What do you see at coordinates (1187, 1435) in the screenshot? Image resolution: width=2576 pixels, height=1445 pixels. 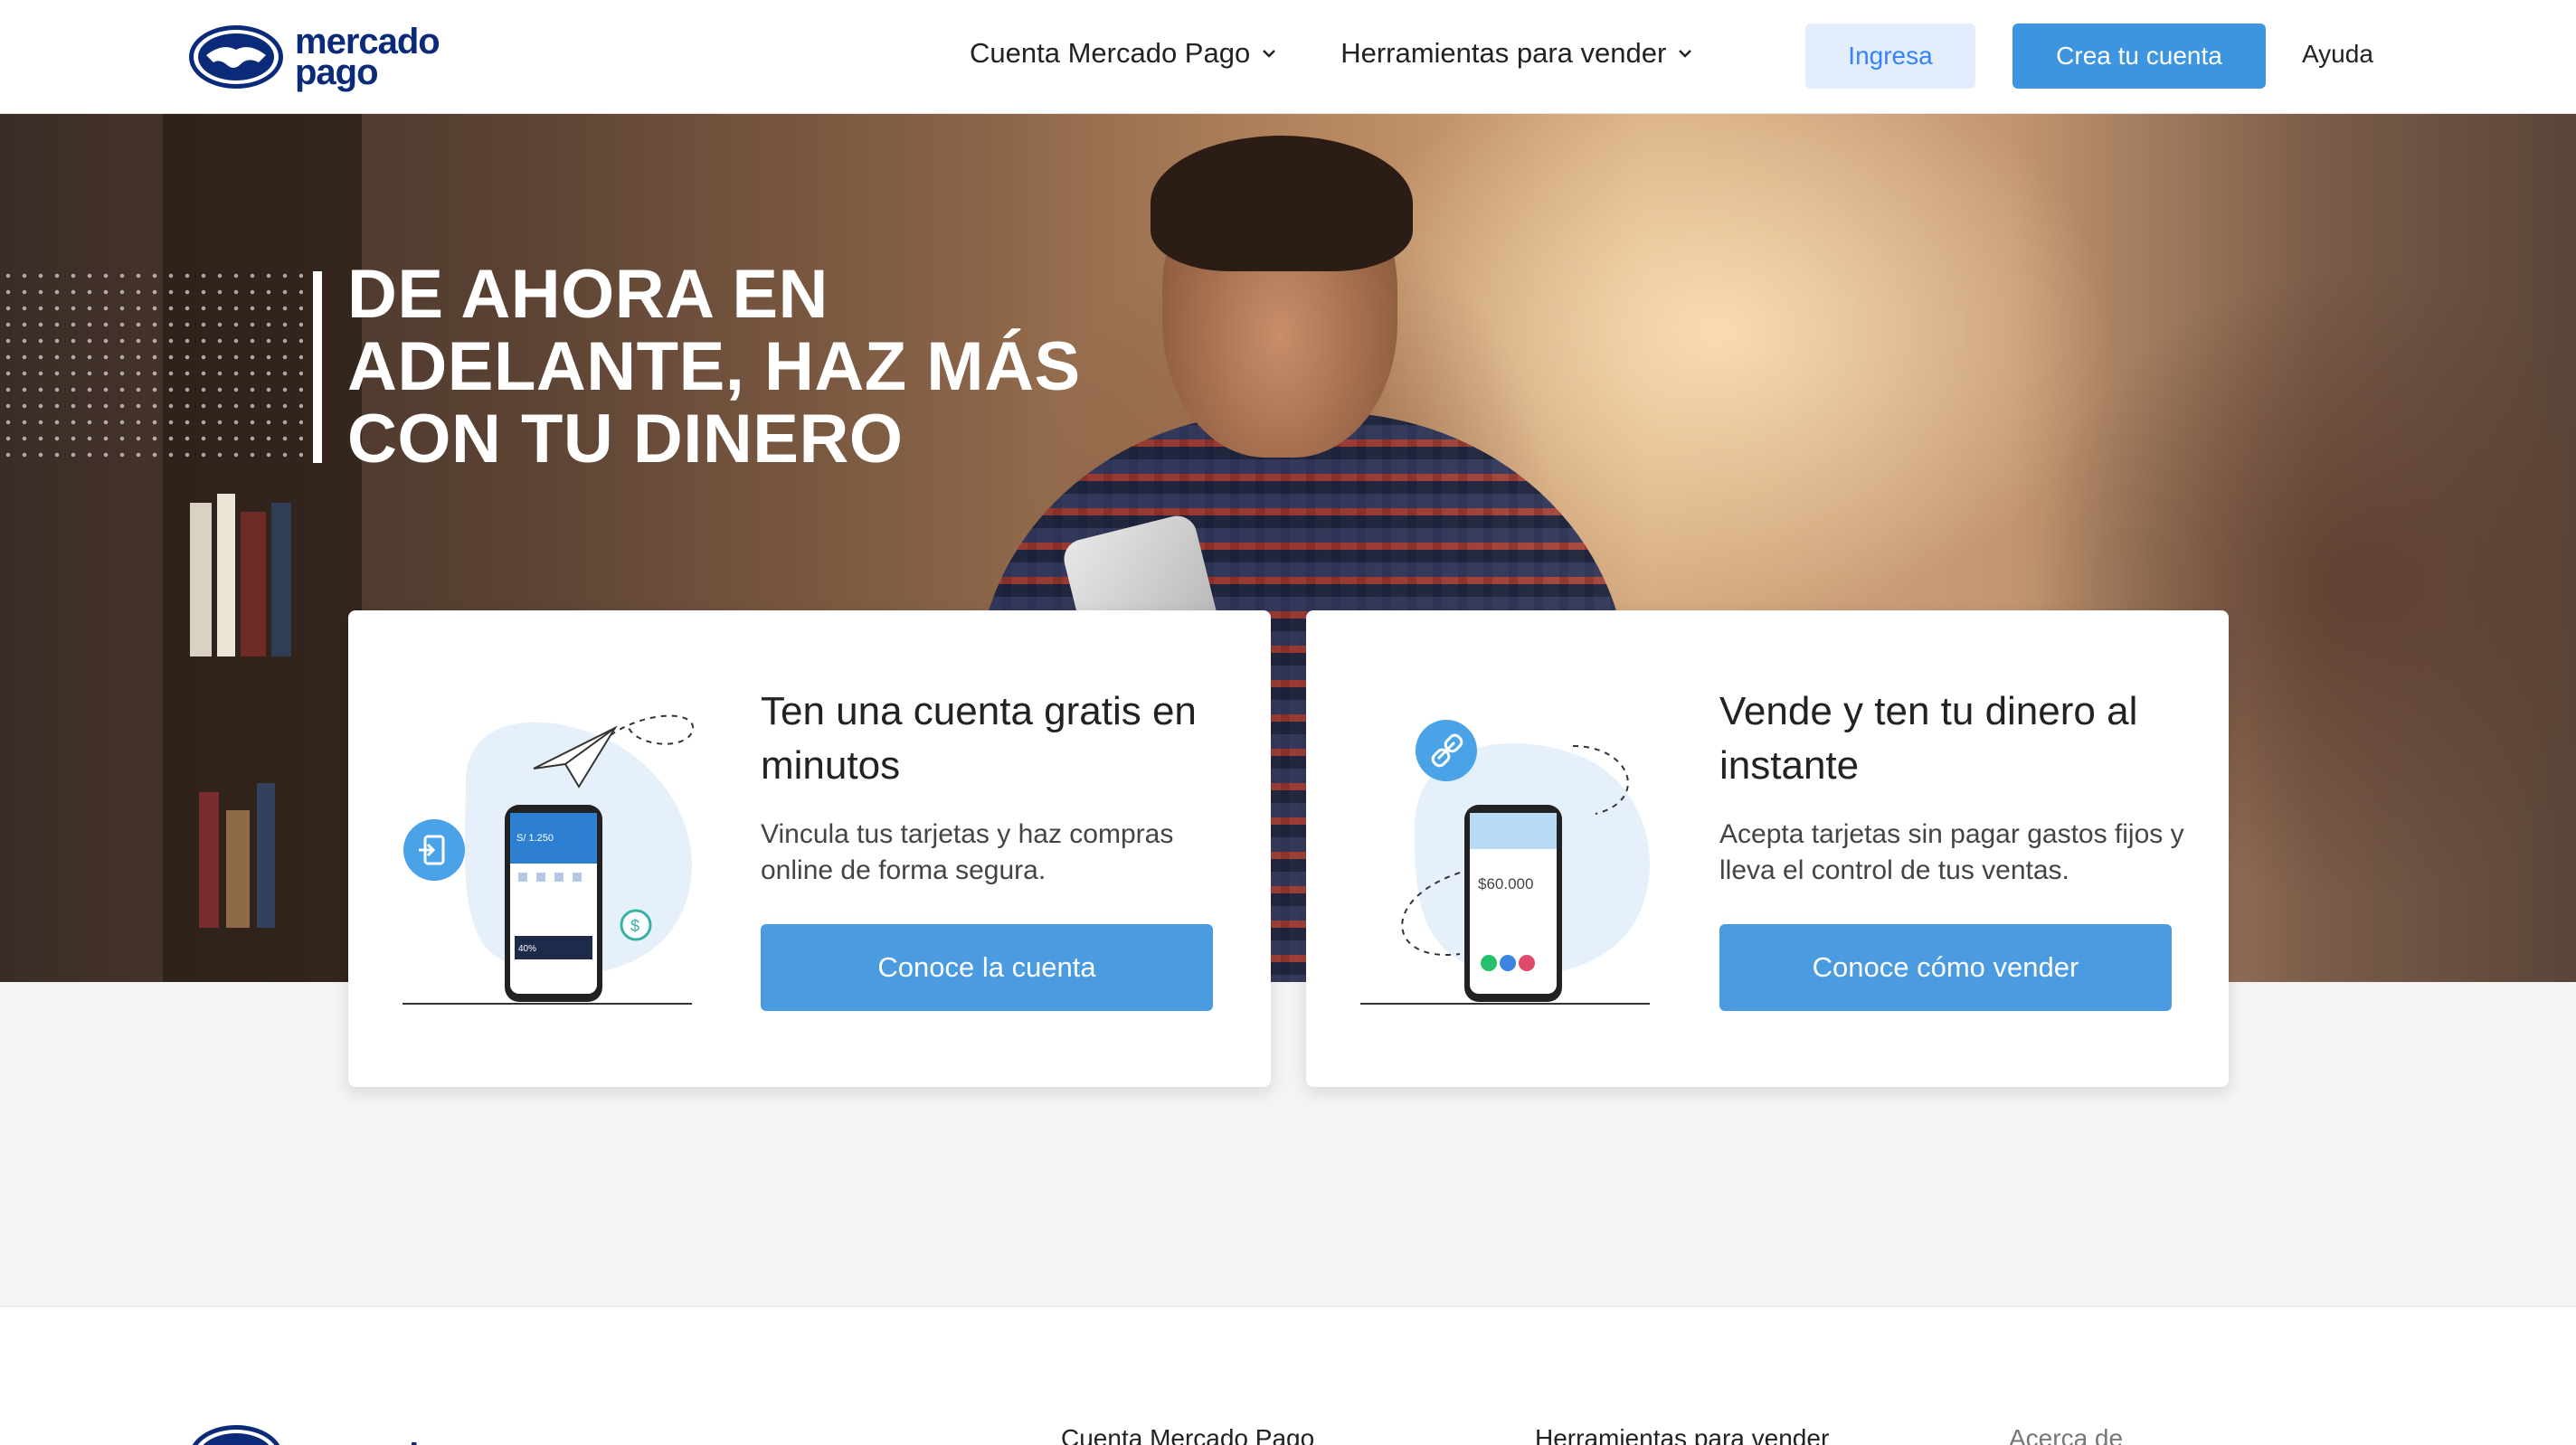 I see `footer-col-cuenta: Cuenta Mercado Pago` at bounding box center [1187, 1435].